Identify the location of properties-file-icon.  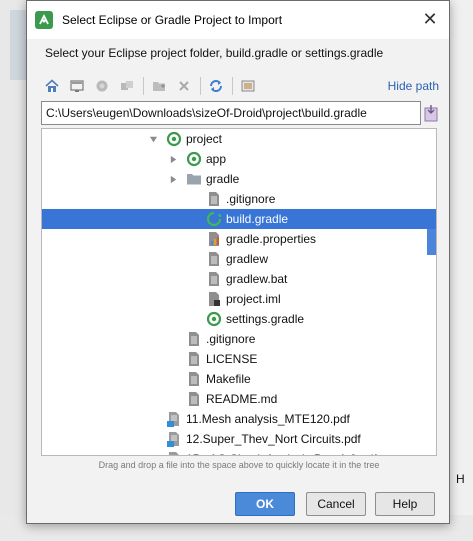
(214, 239).